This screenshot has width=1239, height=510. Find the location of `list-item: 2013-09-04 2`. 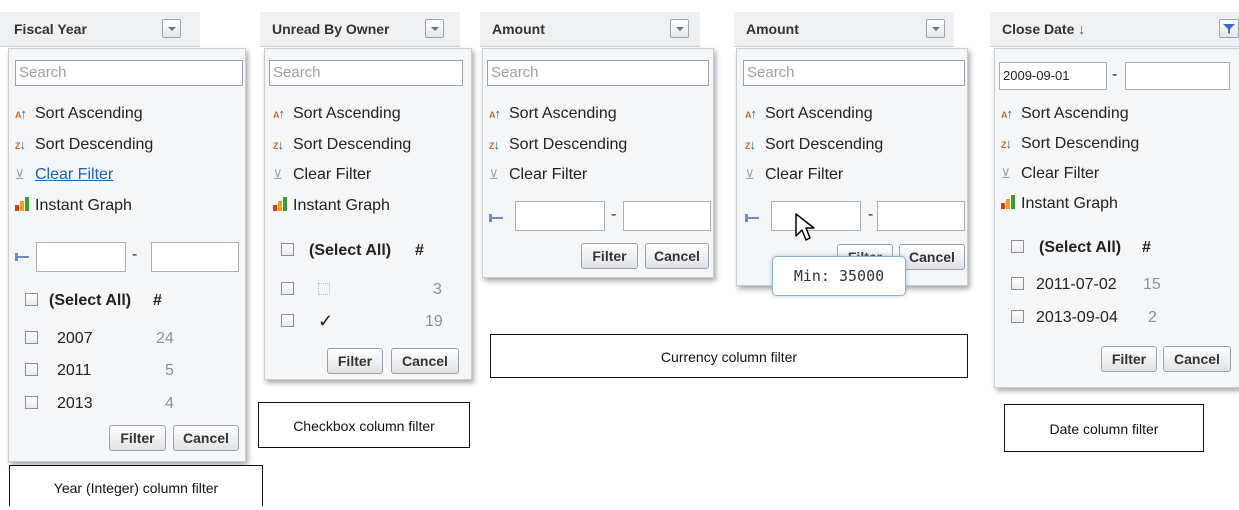

list-item: 2013-09-04 2 is located at coordinates (1121, 319).